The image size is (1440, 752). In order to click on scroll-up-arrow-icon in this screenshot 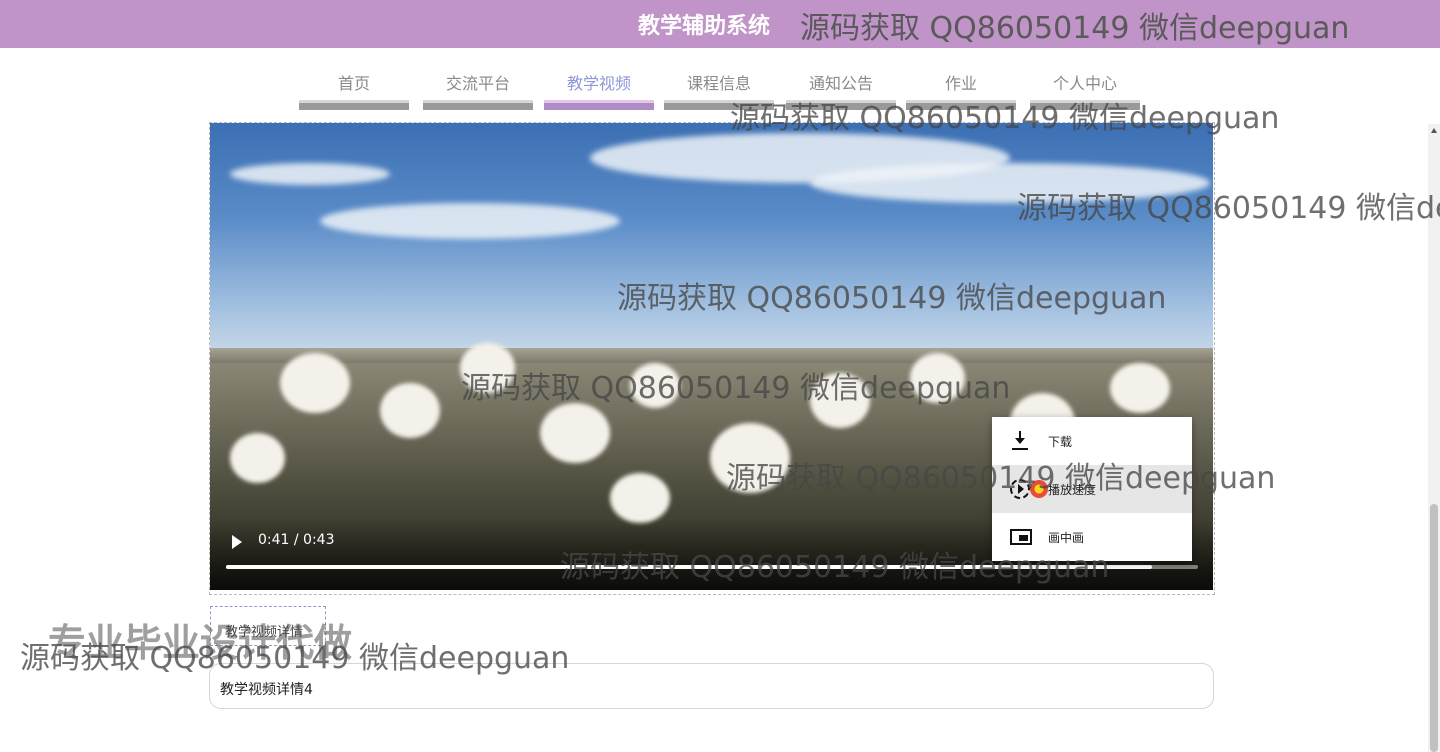, I will do `click(1434, 130)`.